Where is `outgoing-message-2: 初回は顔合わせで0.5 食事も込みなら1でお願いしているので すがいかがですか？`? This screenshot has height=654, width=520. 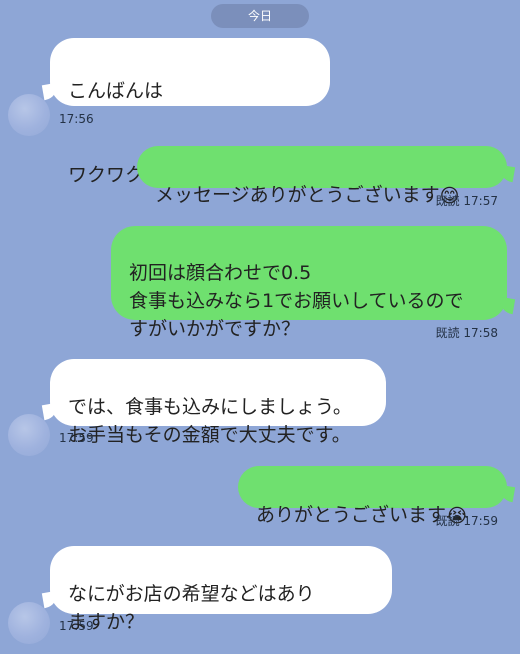
outgoing-message-2: 初回は顔合わせで0.5 食事も込みなら1でお願いしているので すがいかがですか？ is located at coordinates (309, 283).